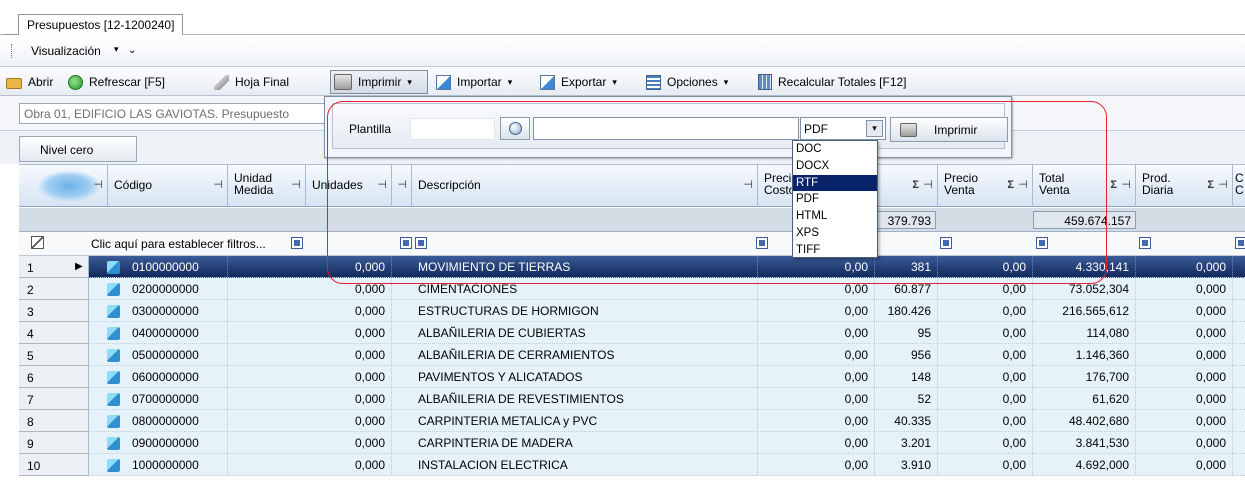 This screenshot has height=492, width=1245. Describe the element at coordinates (54, 377) in the screenshot. I see `row-number: 6` at that location.